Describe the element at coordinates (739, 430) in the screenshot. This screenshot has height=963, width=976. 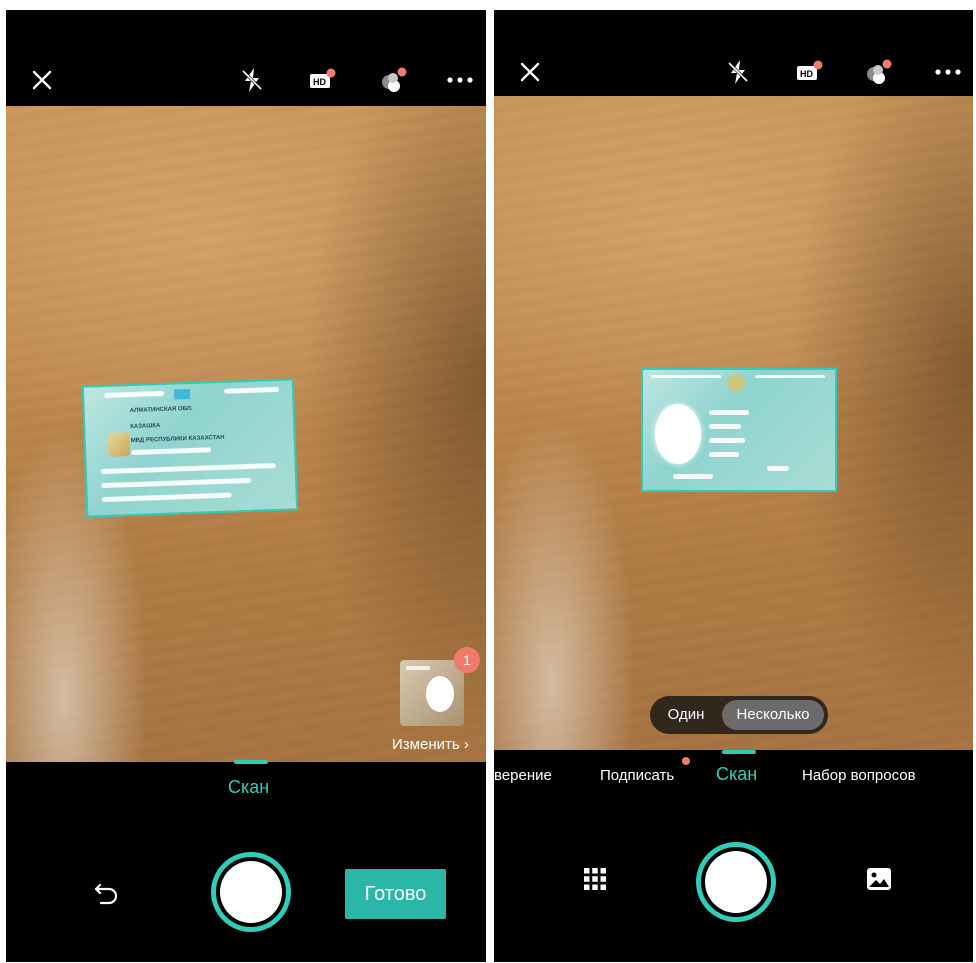
I see `id-card-front` at that location.